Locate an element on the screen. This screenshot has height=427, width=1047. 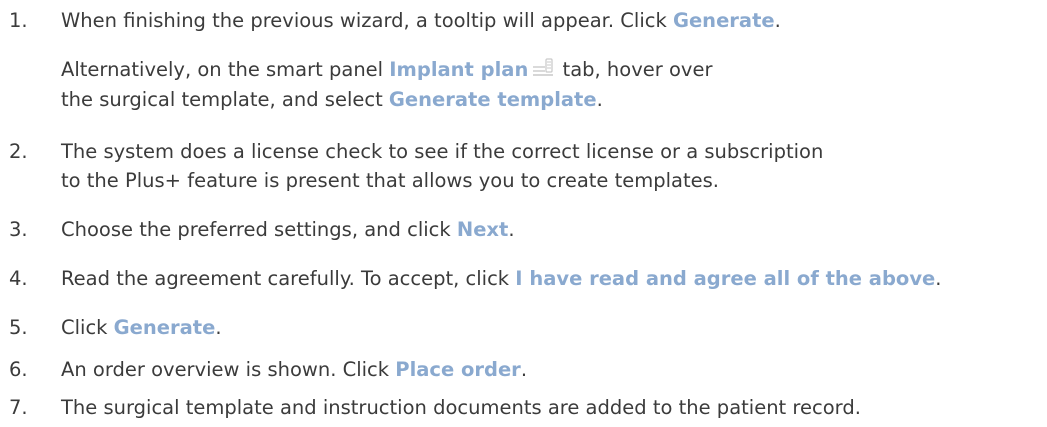
step-number: 5. is located at coordinates (18, 327).